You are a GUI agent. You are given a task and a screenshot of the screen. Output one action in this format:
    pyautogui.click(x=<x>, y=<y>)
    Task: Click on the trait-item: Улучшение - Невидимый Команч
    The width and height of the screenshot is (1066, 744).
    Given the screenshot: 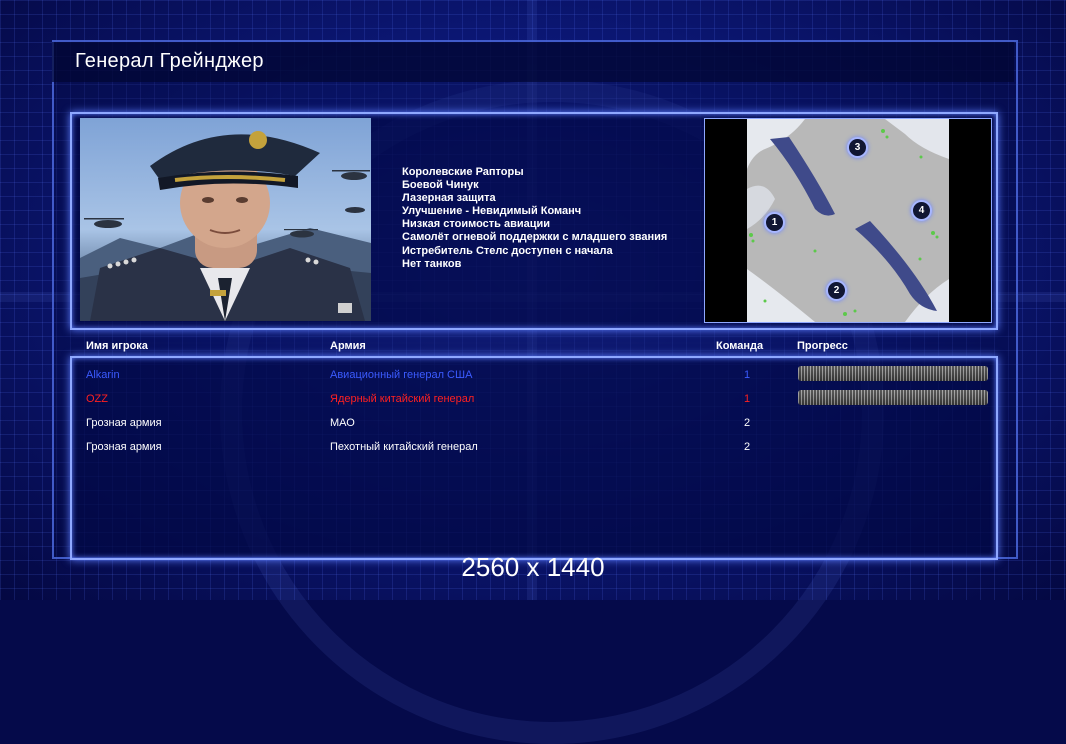 What is the action you would take?
    pyautogui.click(x=492, y=211)
    